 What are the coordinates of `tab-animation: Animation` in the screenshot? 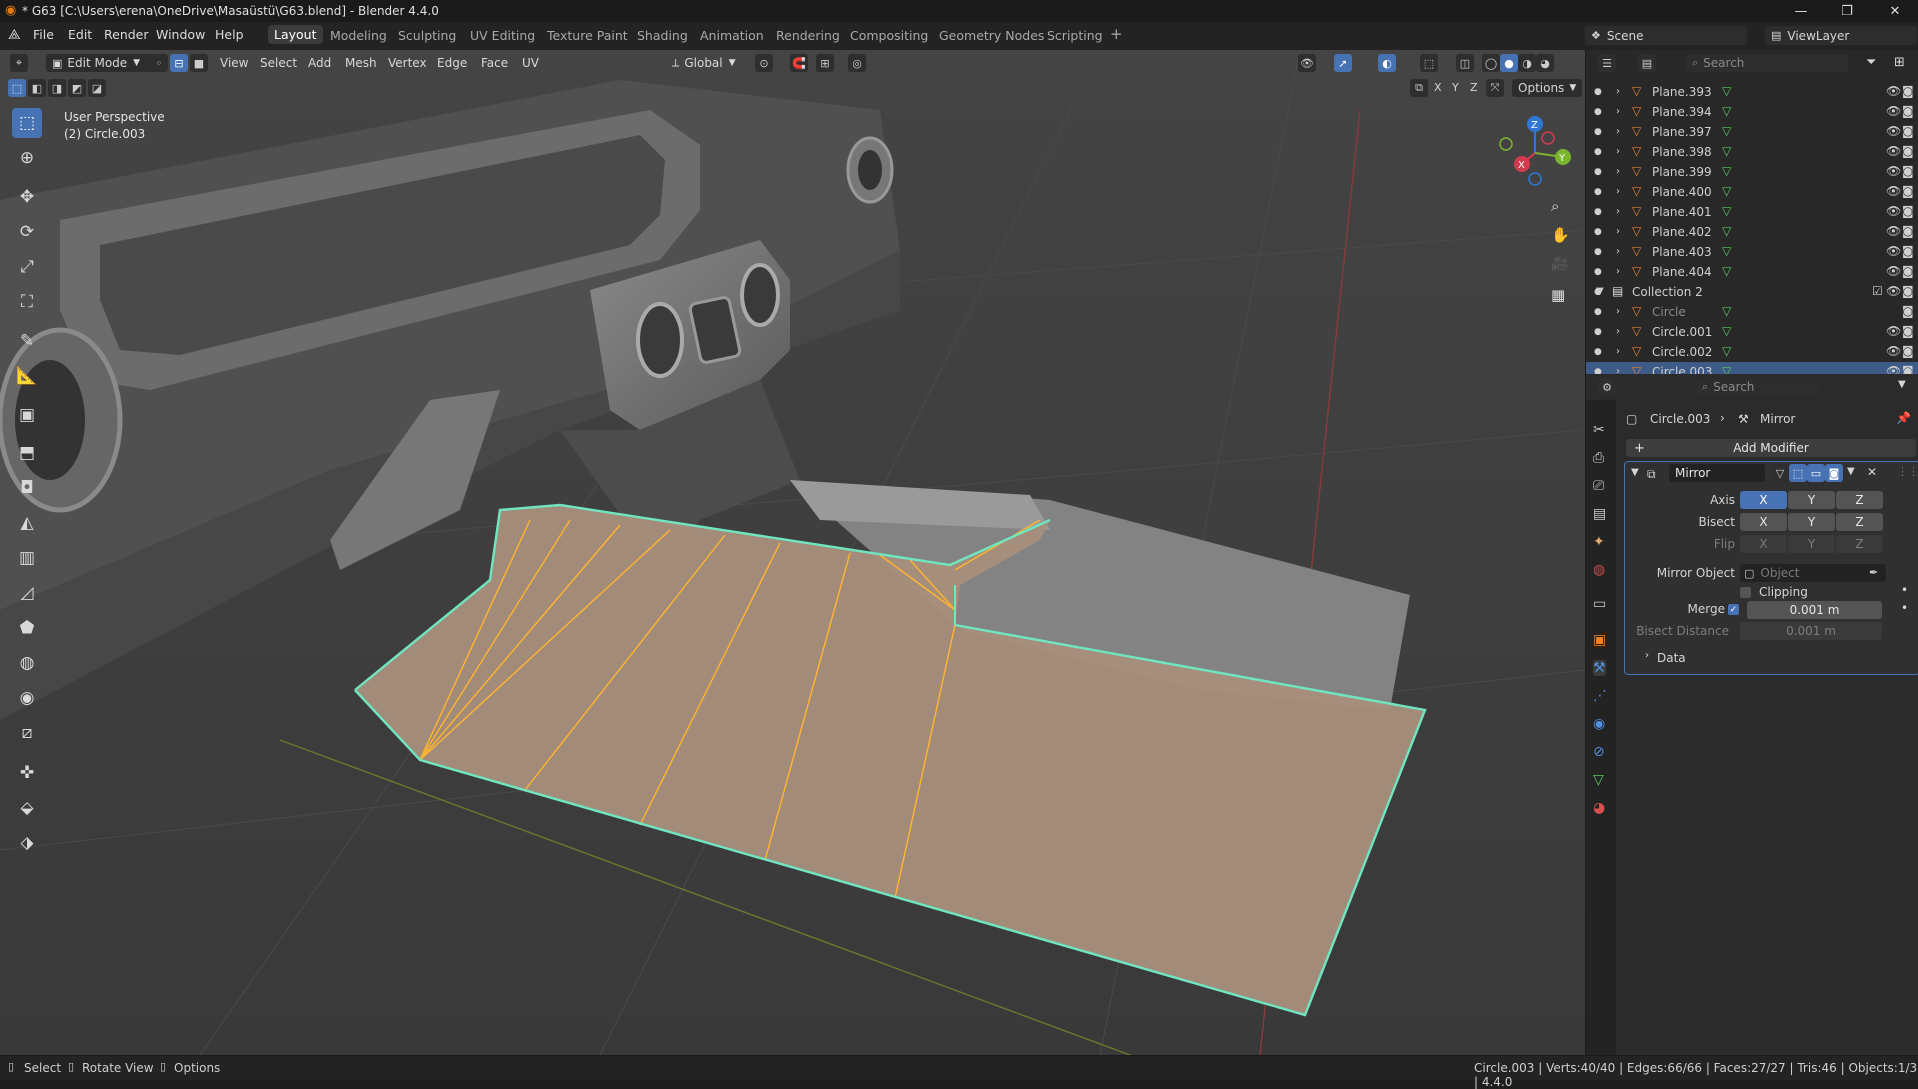 It's located at (732, 35).